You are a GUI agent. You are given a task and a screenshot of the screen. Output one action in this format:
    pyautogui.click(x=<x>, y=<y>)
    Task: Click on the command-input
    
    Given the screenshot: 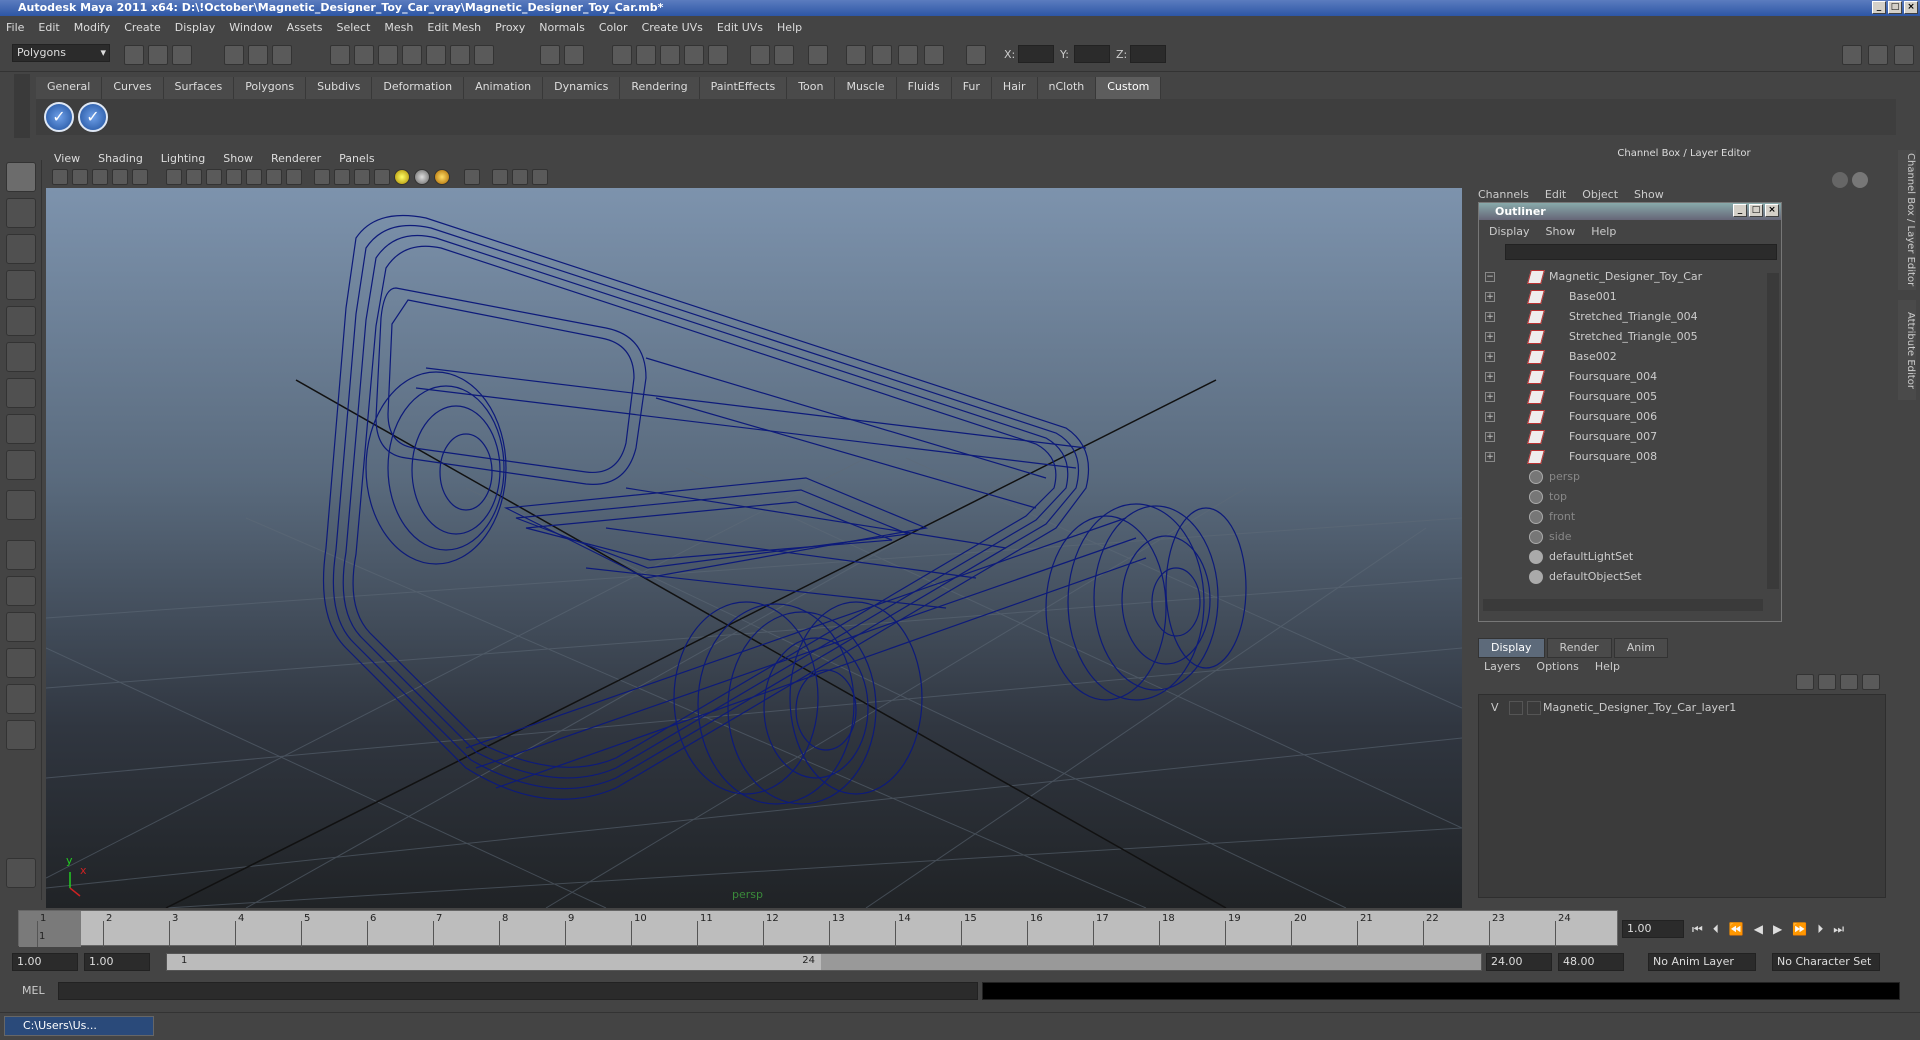 What is the action you would take?
    pyautogui.click(x=518, y=991)
    